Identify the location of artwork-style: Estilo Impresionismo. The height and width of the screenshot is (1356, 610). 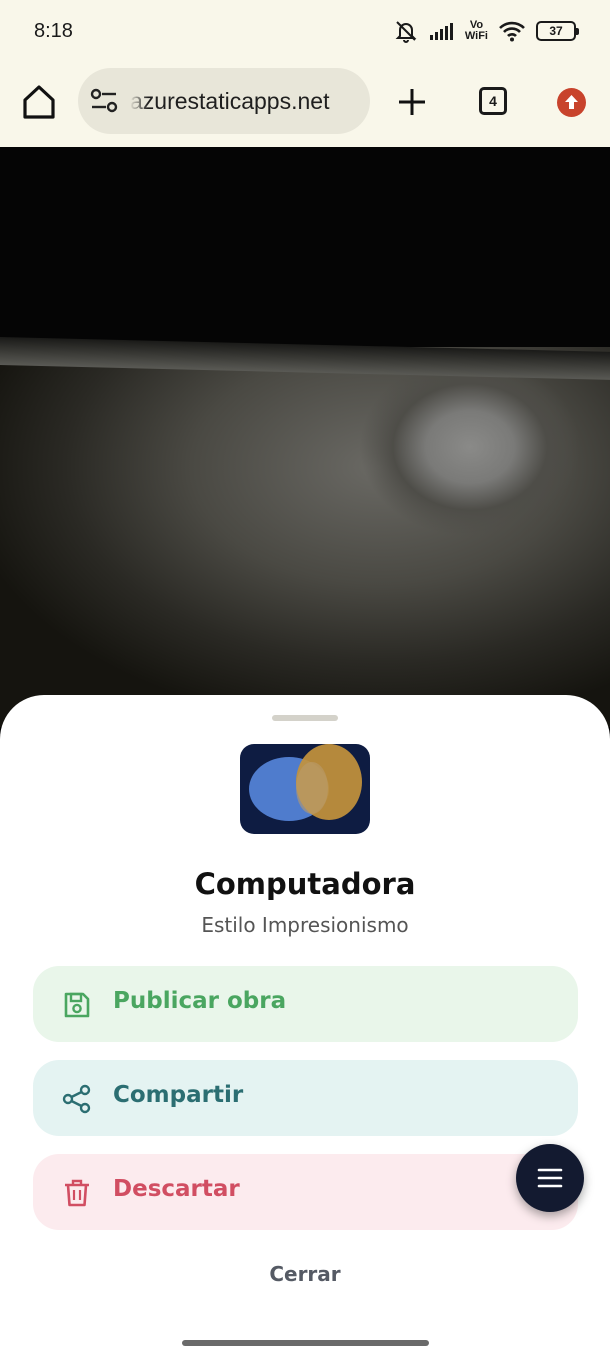
(305, 925).